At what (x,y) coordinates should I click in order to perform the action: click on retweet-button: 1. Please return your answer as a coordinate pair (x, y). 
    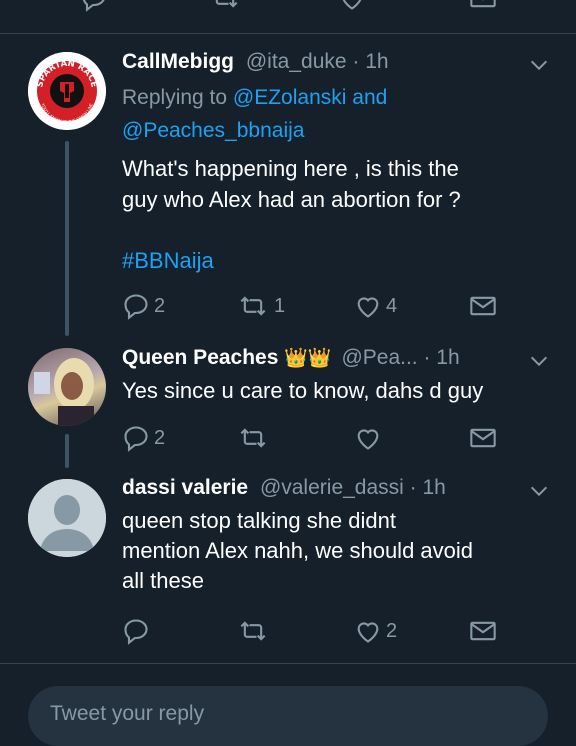
    Looking at the image, I should click on (260, 306).